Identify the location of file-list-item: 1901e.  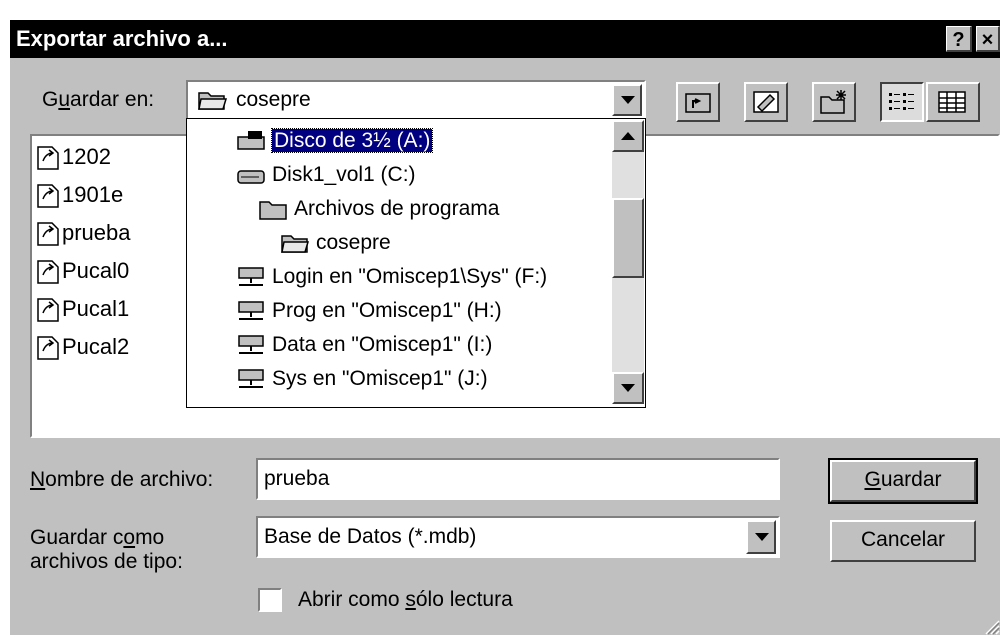
(79, 199).